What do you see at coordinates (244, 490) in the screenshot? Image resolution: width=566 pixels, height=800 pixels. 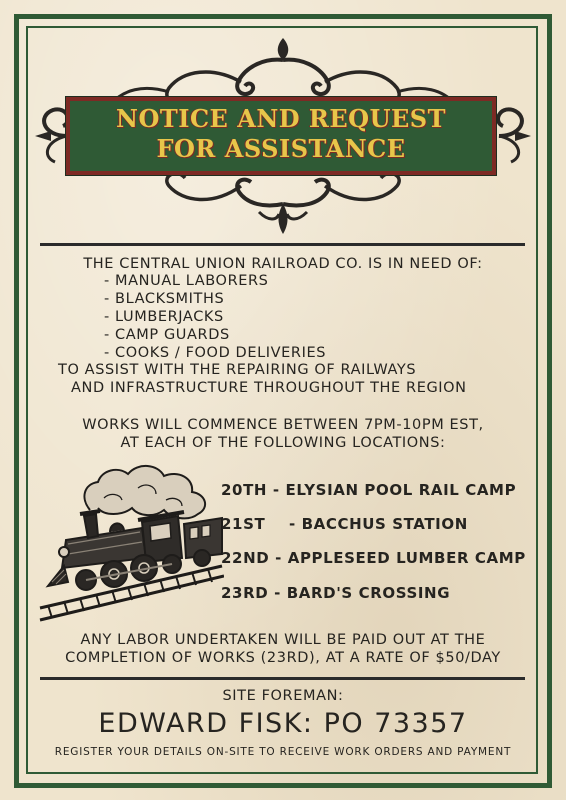 I see `location-date: 20TH` at bounding box center [244, 490].